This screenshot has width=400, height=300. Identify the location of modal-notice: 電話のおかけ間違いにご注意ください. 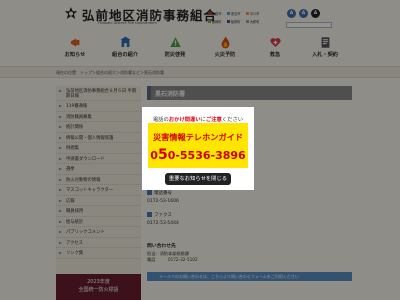
(198, 119).